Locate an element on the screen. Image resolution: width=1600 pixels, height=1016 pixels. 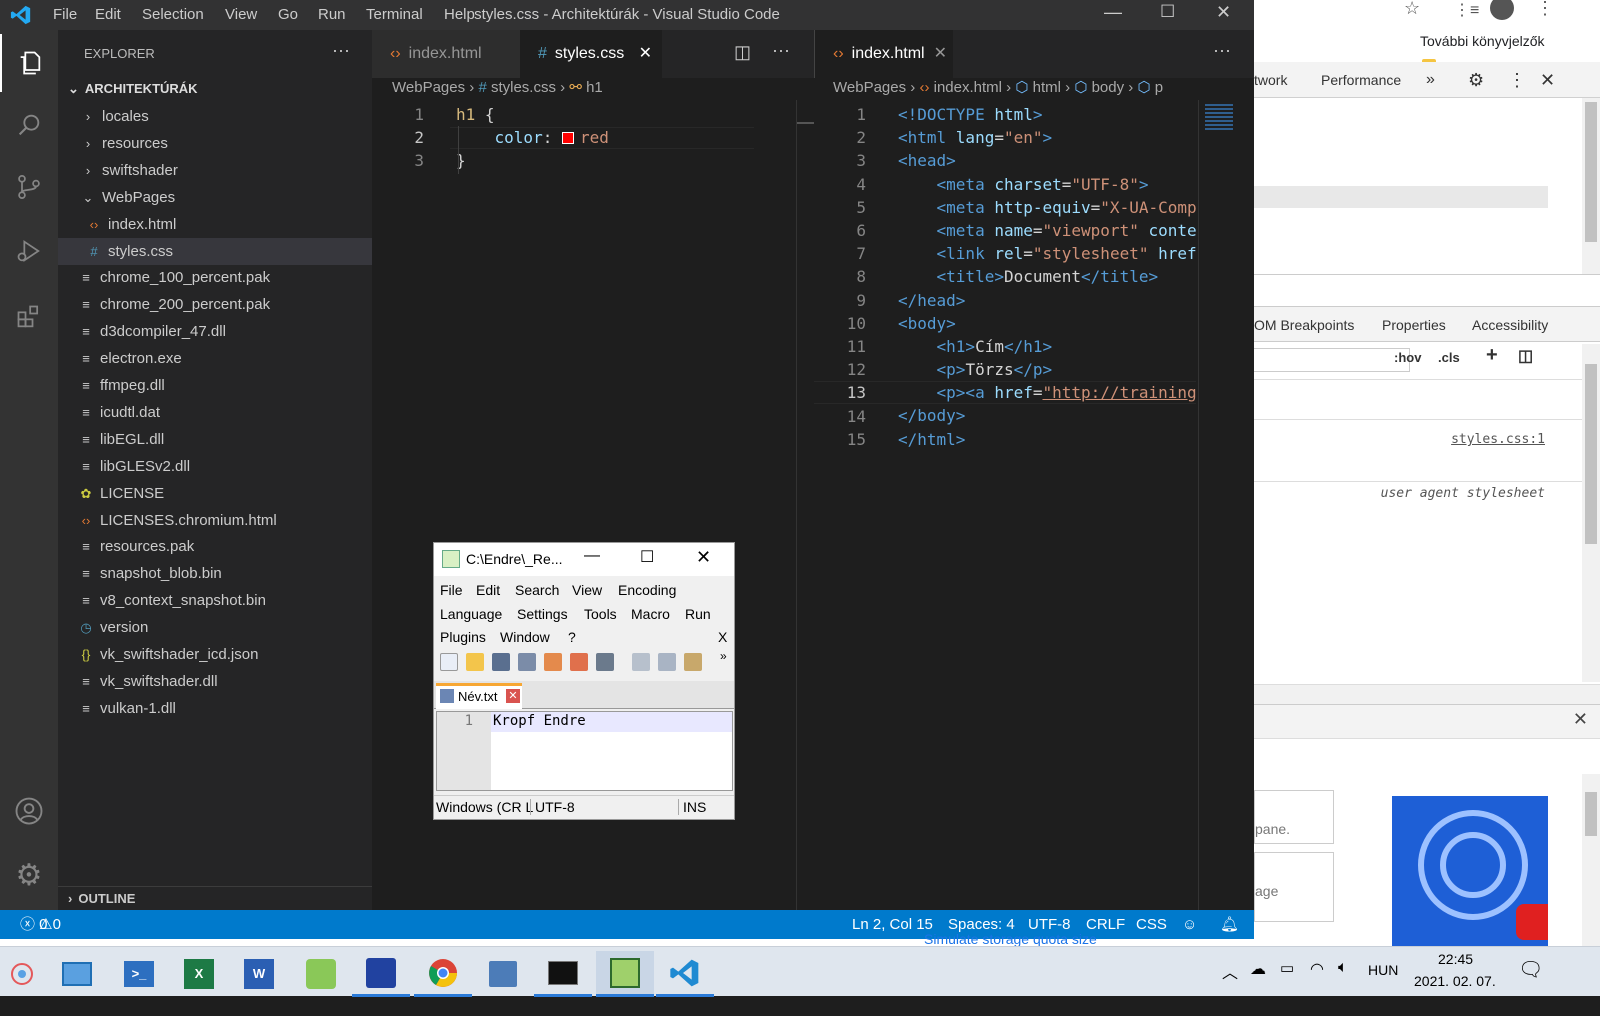
tree-item-license: ✿ LICENSE is located at coordinates (215, 493).